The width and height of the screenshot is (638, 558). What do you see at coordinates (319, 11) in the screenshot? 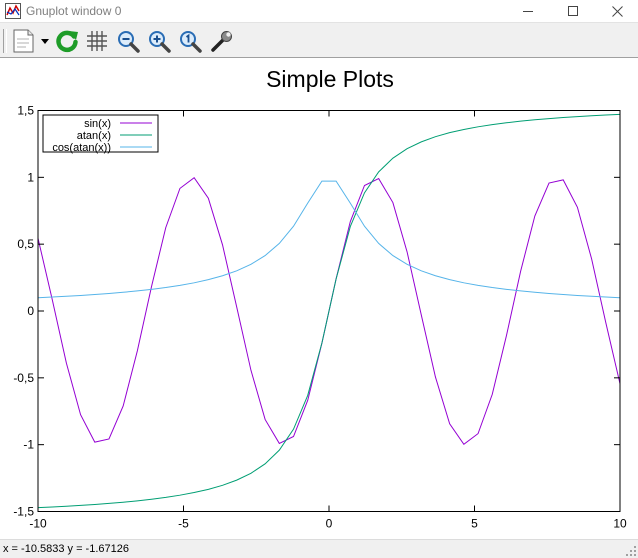
I see `title-bar: Gnuplot window 0` at bounding box center [319, 11].